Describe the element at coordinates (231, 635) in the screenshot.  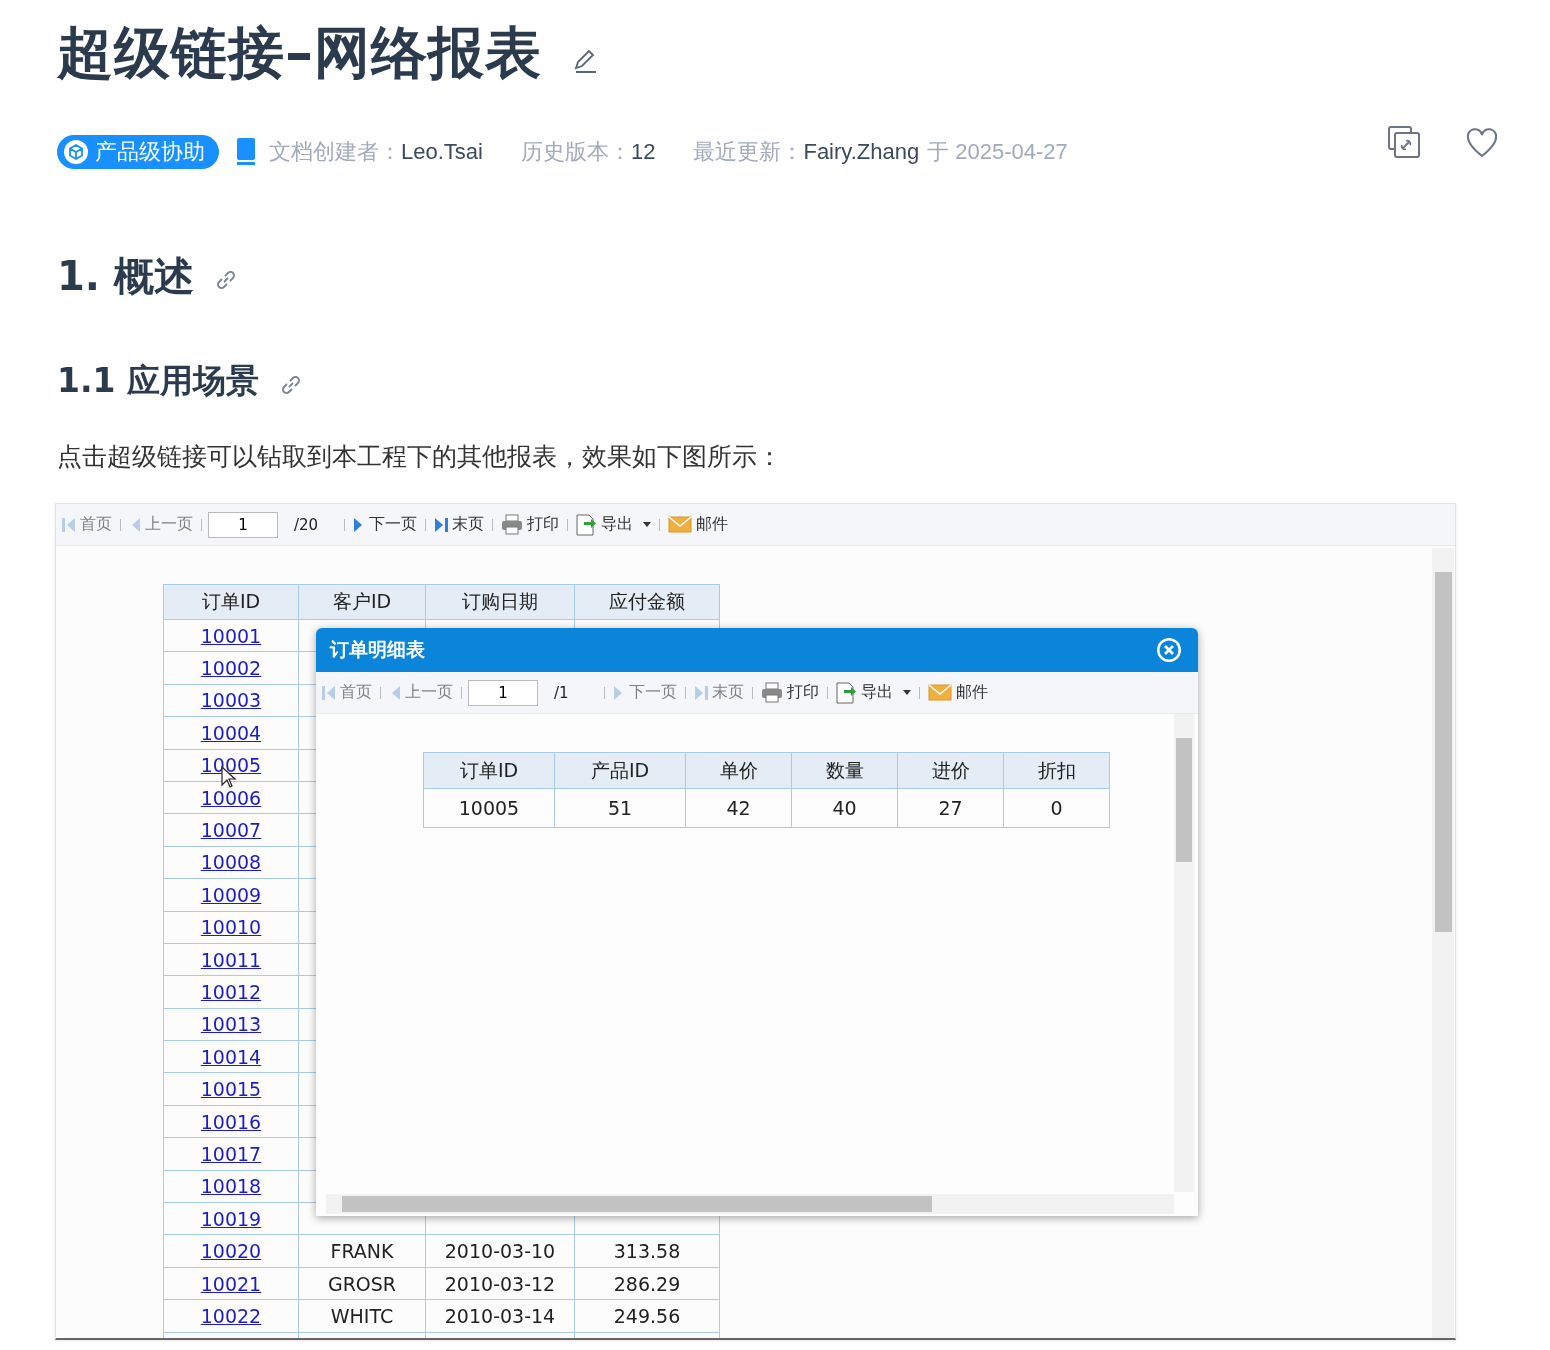
I see `order-link: 10001` at that location.